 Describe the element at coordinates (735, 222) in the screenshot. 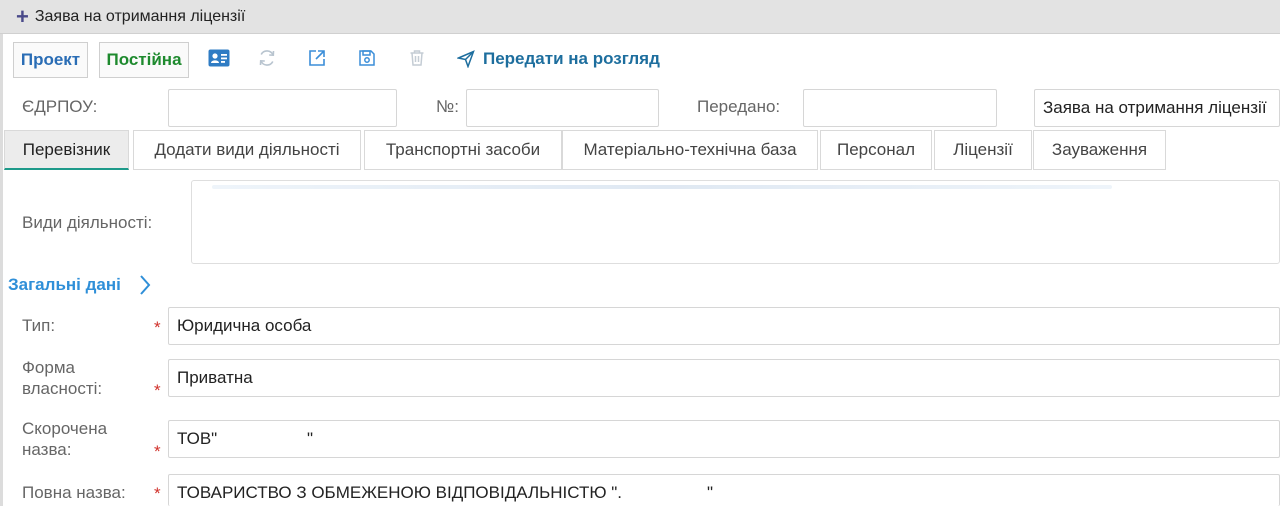

I see `activities-box` at that location.